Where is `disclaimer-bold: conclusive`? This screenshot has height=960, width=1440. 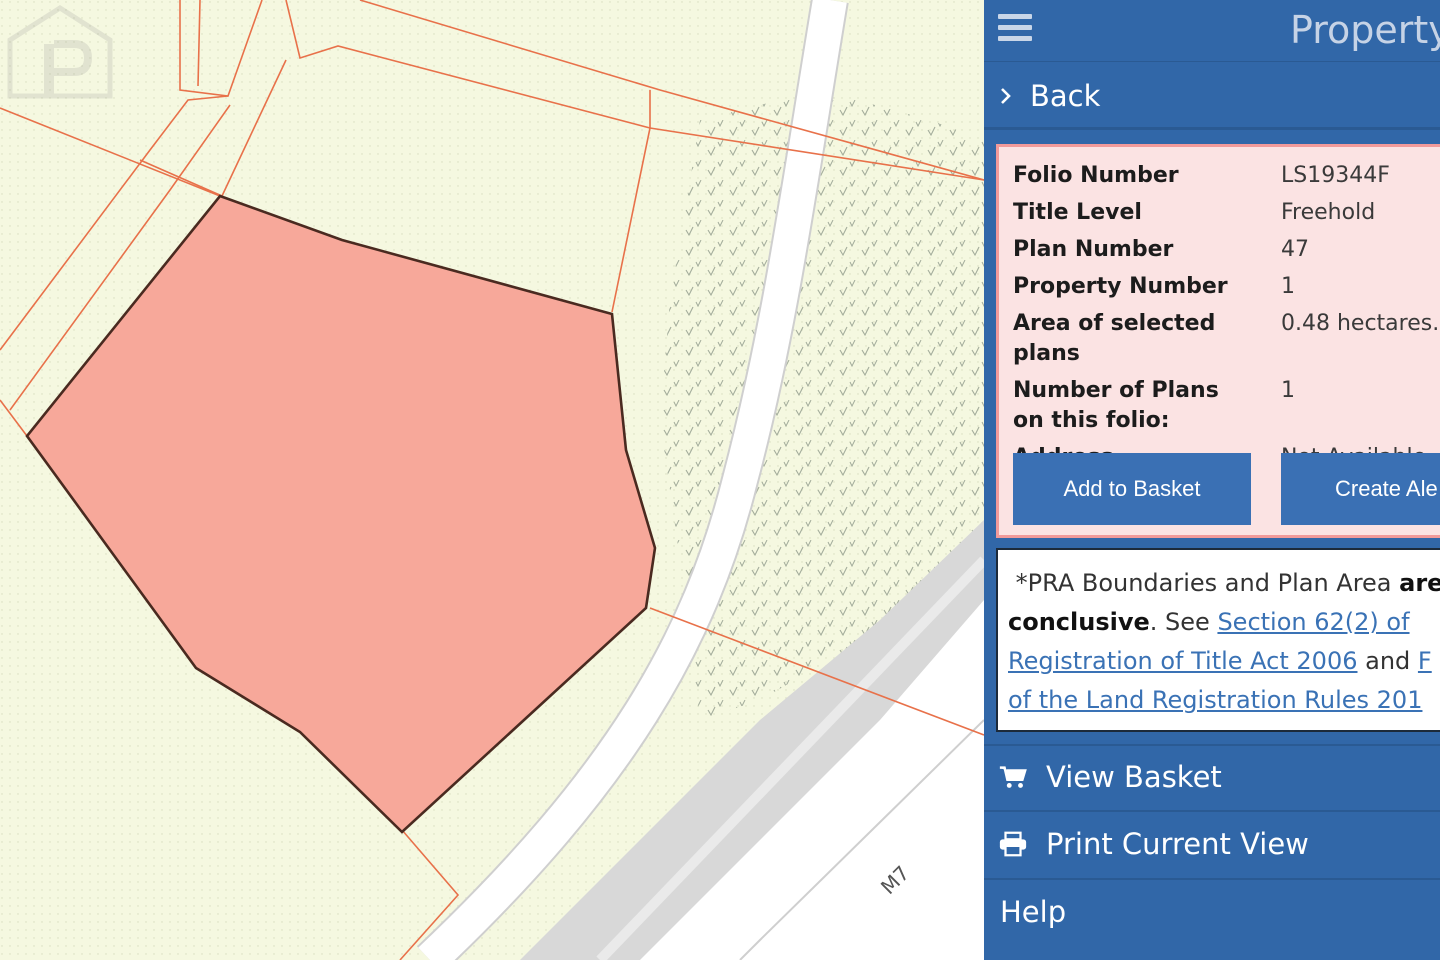 disclaimer-bold: conclusive is located at coordinates (1079, 622).